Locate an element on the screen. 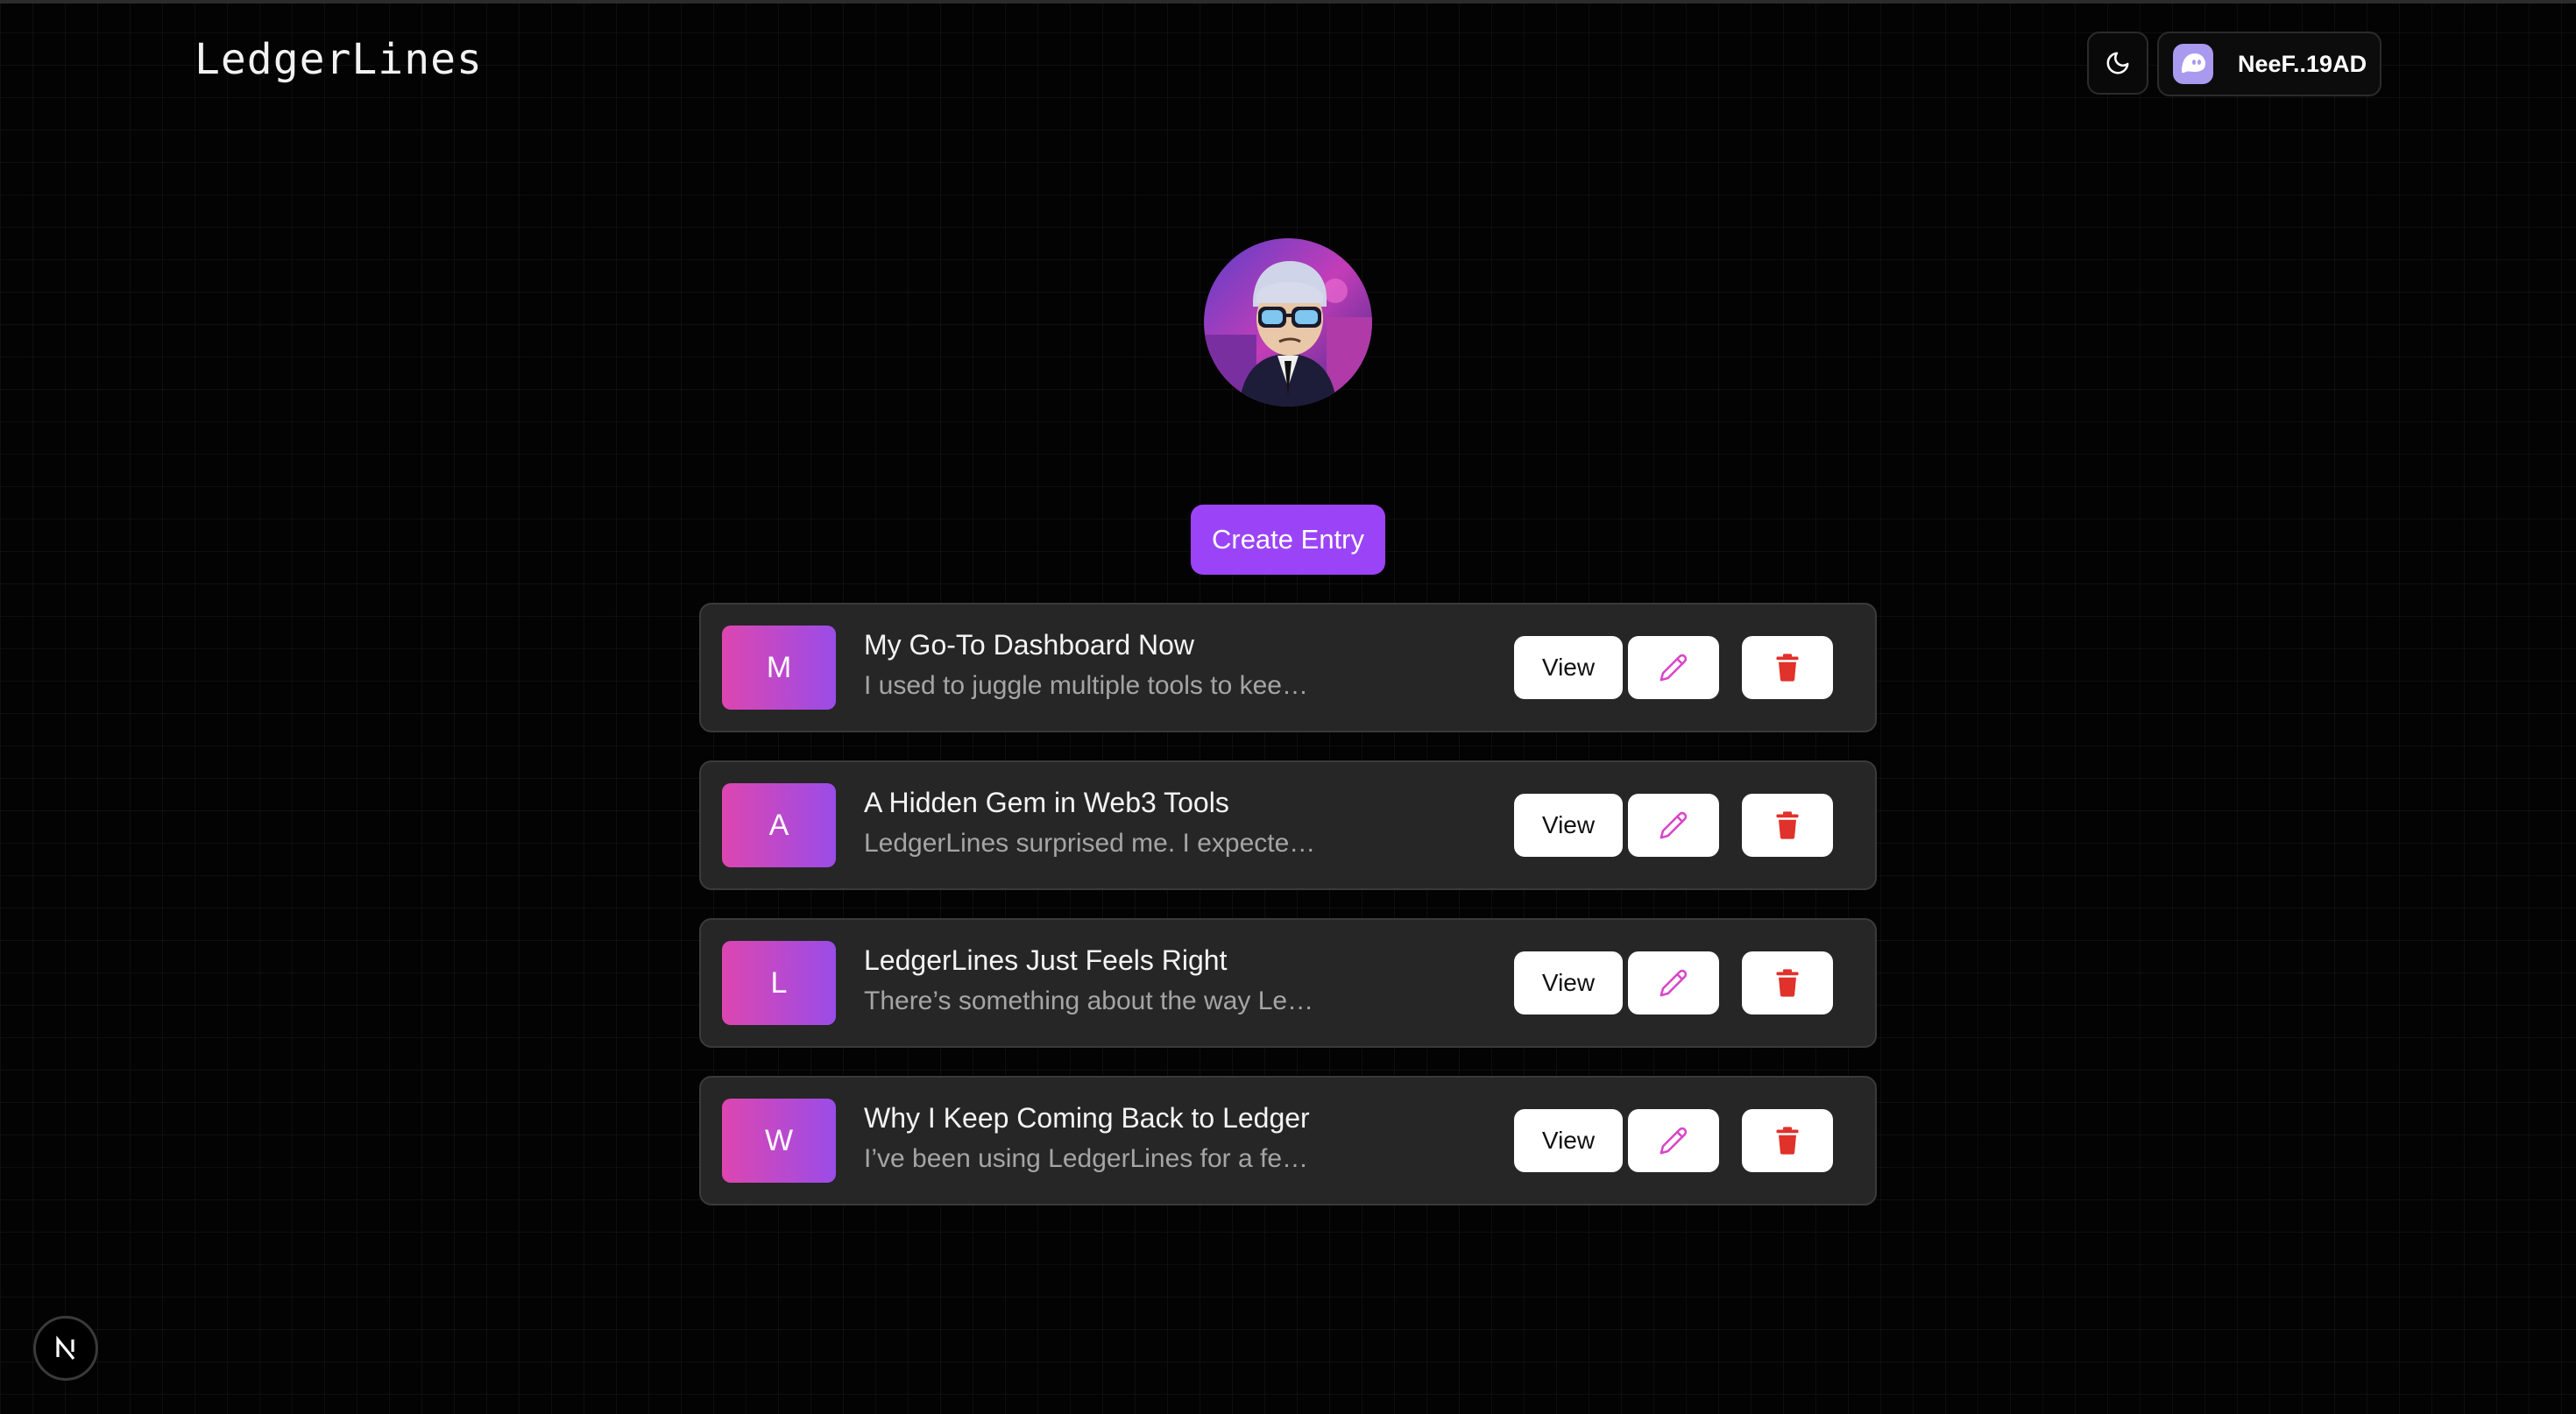  theme-toggle-button is located at coordinates (2117, 63).